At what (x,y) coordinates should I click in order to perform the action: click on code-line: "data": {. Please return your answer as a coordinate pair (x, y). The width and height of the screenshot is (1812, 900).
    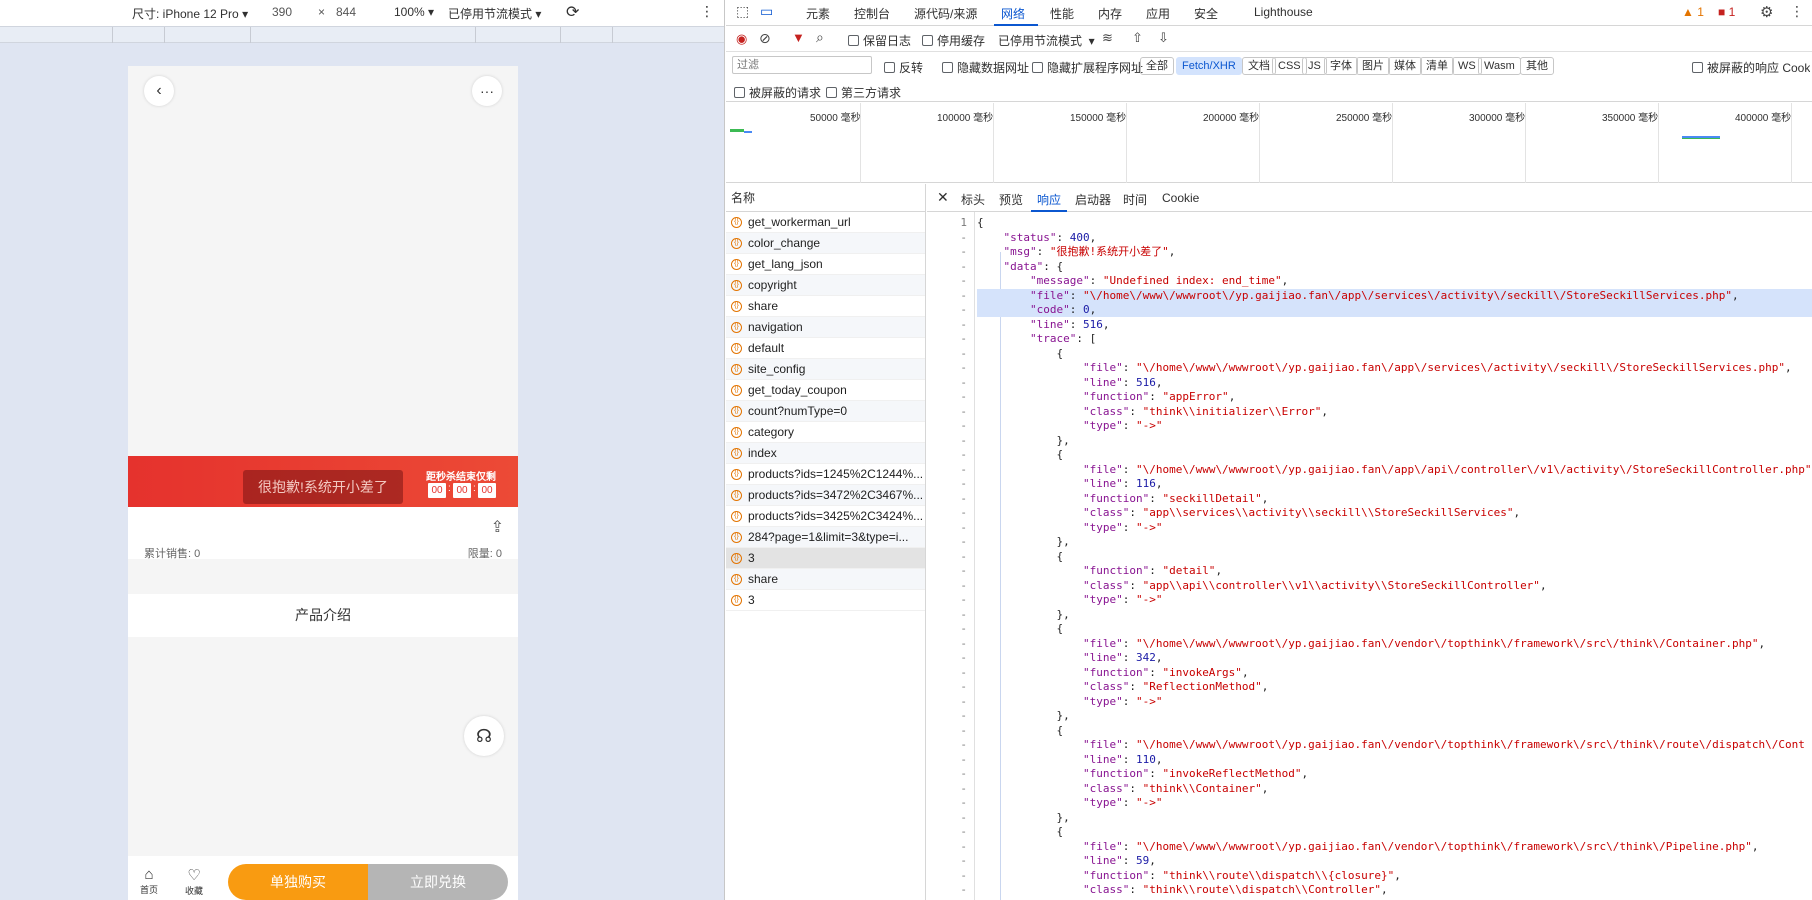
    Looking at the image, I should click on (1033, 266).